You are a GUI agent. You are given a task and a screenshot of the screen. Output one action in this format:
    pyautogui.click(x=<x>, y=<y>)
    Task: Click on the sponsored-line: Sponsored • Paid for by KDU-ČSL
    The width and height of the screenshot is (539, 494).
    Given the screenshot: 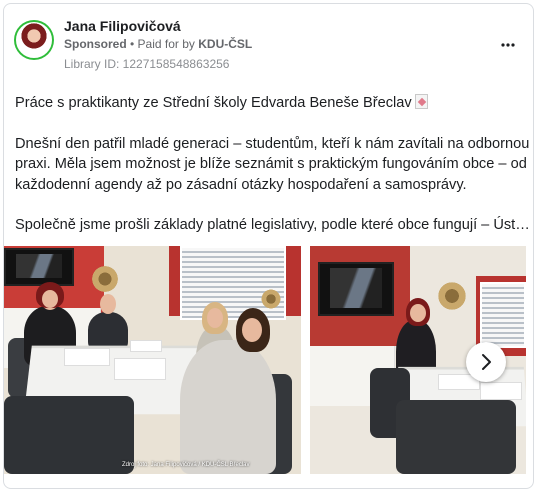 What is the action you would take?
    pyautogui.click(x=158, y=44)
    